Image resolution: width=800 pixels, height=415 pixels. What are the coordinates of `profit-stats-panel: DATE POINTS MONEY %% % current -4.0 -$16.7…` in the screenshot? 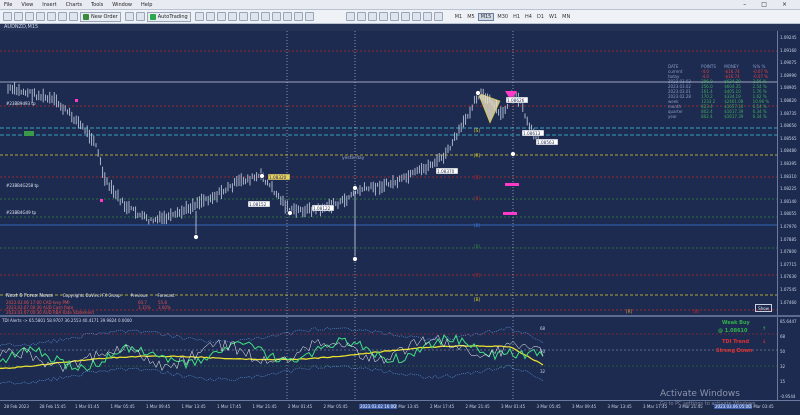 It's located at (721, 91).